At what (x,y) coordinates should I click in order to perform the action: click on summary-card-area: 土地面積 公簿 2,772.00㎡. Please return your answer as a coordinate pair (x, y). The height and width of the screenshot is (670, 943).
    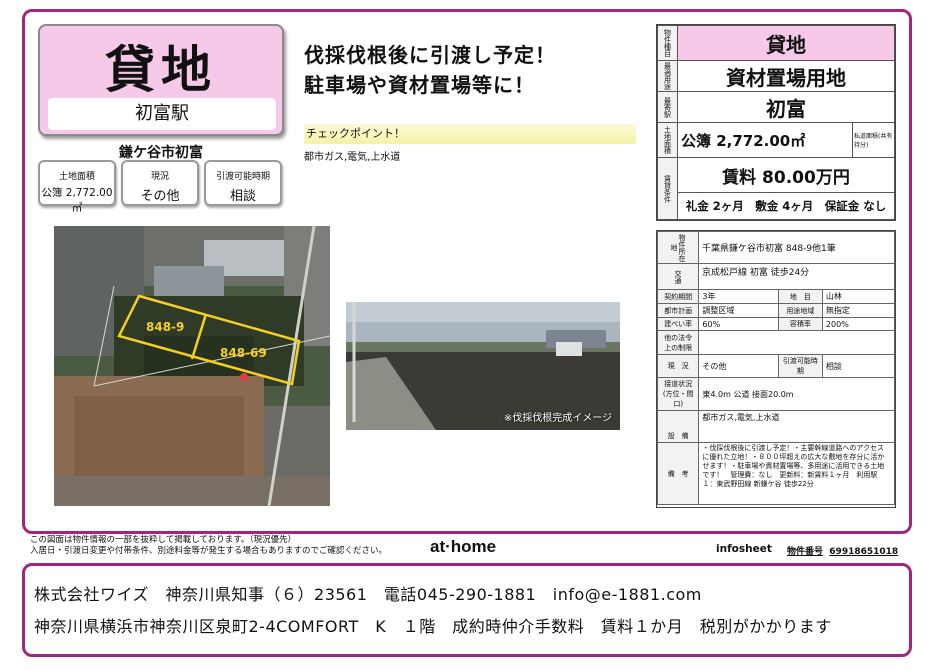
    Looking at the image, I should click on (77, 187).